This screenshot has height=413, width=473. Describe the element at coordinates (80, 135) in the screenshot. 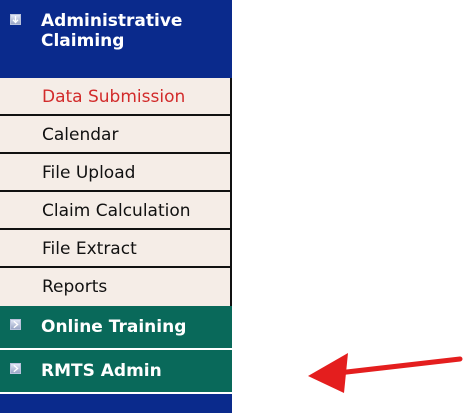

I see `menu-item-label: Calendar` at that location.